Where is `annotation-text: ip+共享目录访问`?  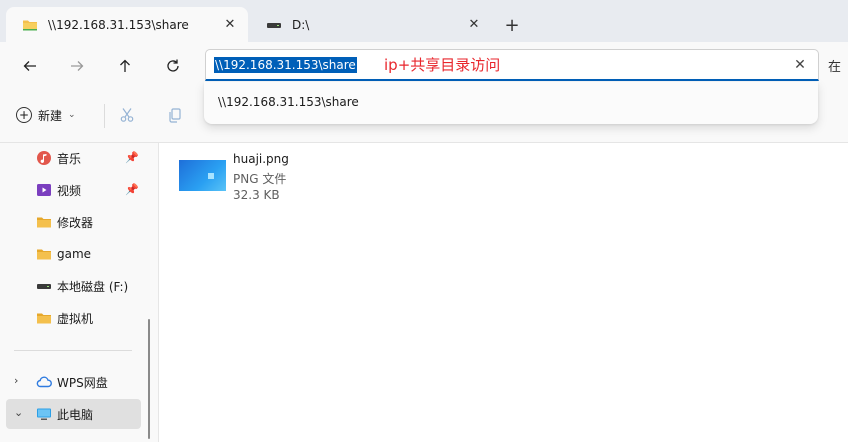
annotation-text: ip+共享目录访问 is located at coordinates (442, 65).